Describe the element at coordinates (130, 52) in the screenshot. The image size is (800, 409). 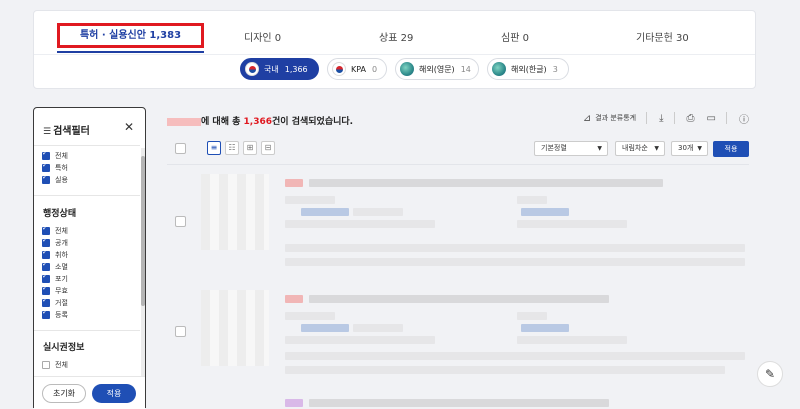
I see `active-tab-indicator` at that location.